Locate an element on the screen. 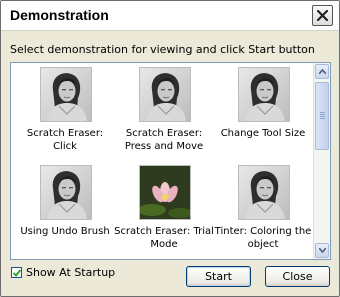 This screenshot has height=297, width=340. start-button: Start is located at coordinates (218, 276).